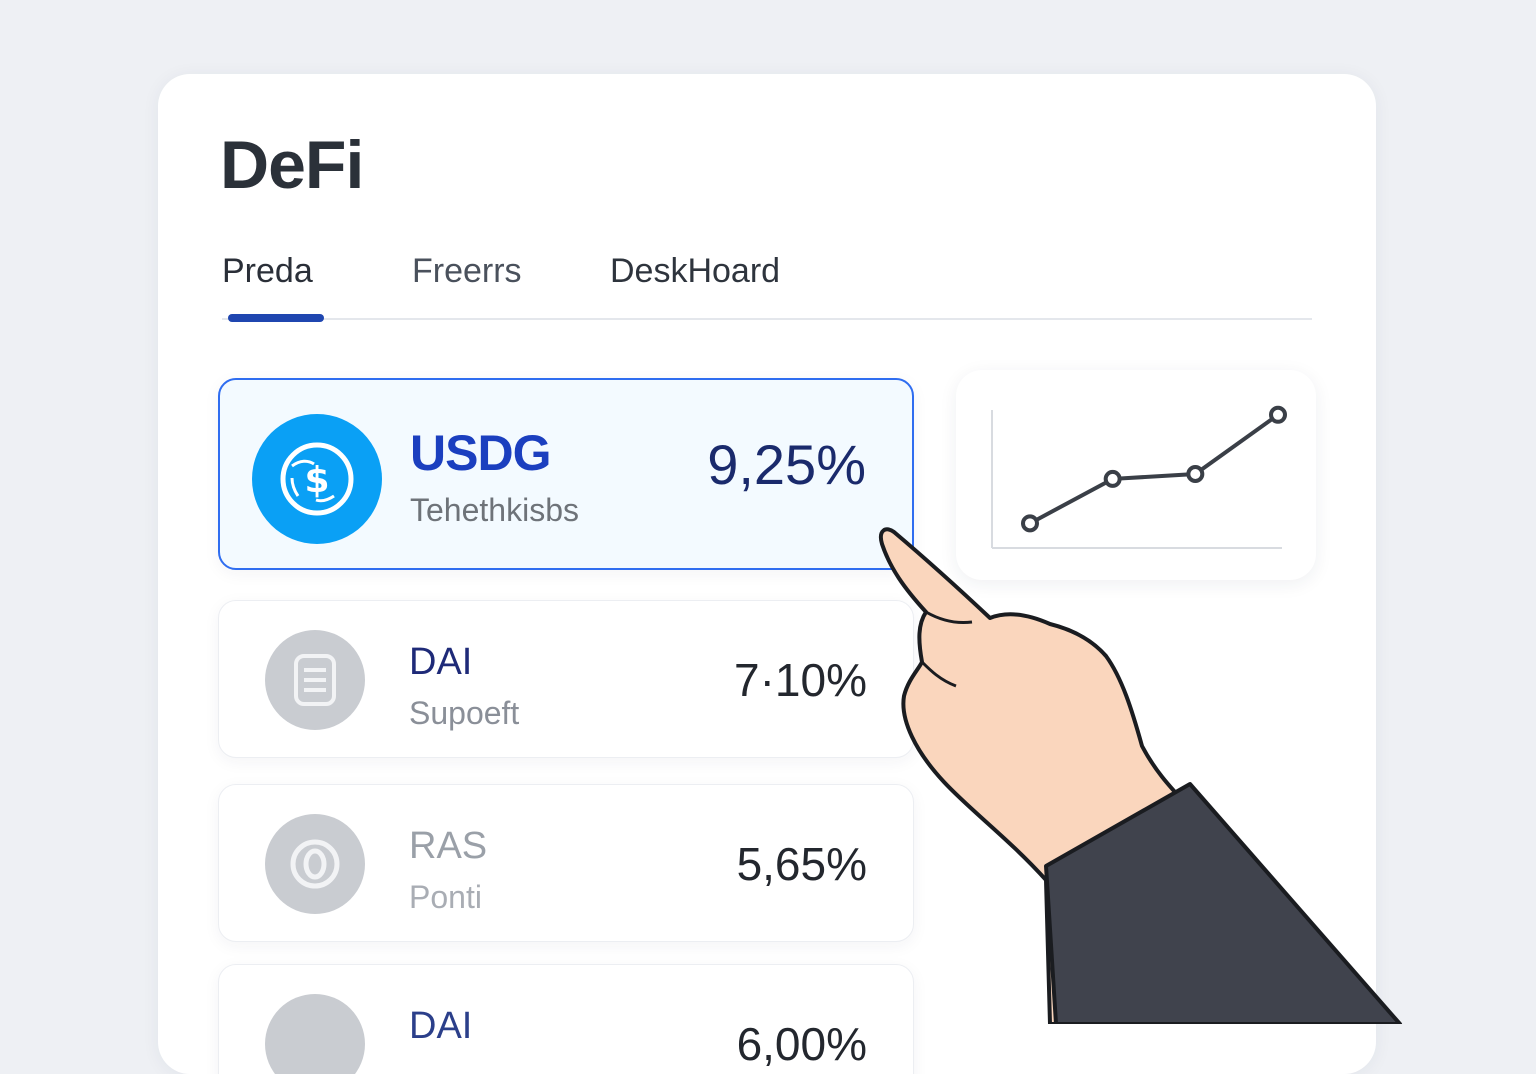  I want to click on asset-rate: 5,65%, so click(801, 864).